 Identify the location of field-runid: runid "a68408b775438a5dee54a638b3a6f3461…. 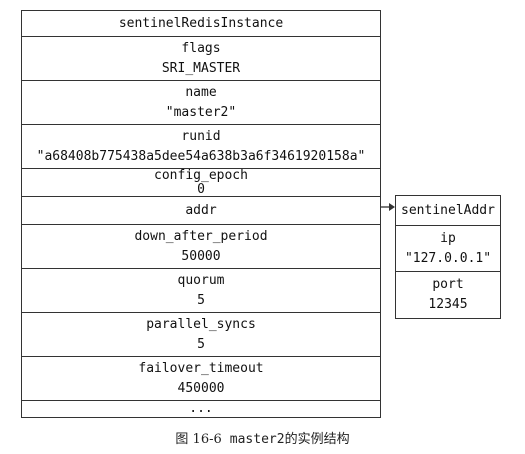
(201, 147).